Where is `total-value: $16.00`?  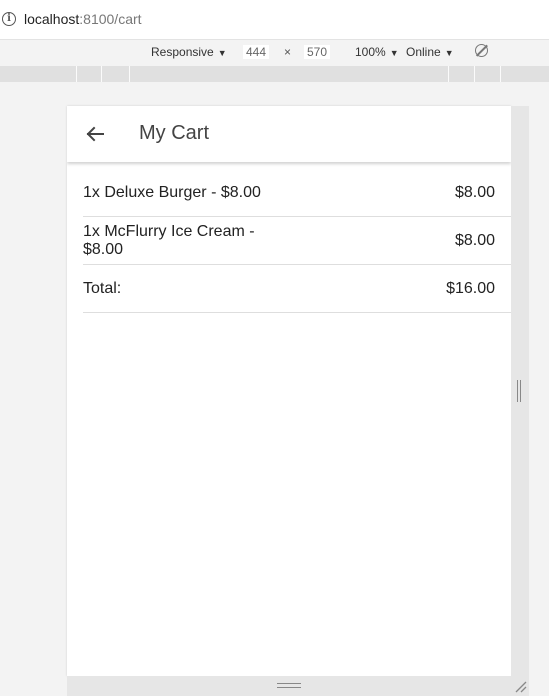
total-value: $16.00 is located at coordinates (470, 288).